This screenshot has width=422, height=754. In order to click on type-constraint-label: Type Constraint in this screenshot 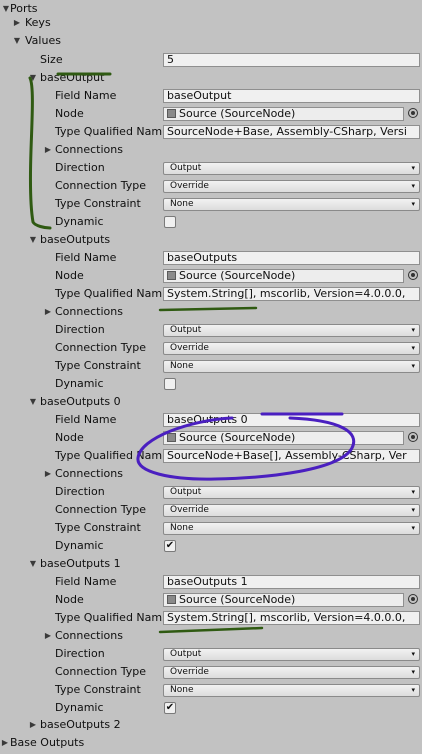, I will do `click(98, 689)`.